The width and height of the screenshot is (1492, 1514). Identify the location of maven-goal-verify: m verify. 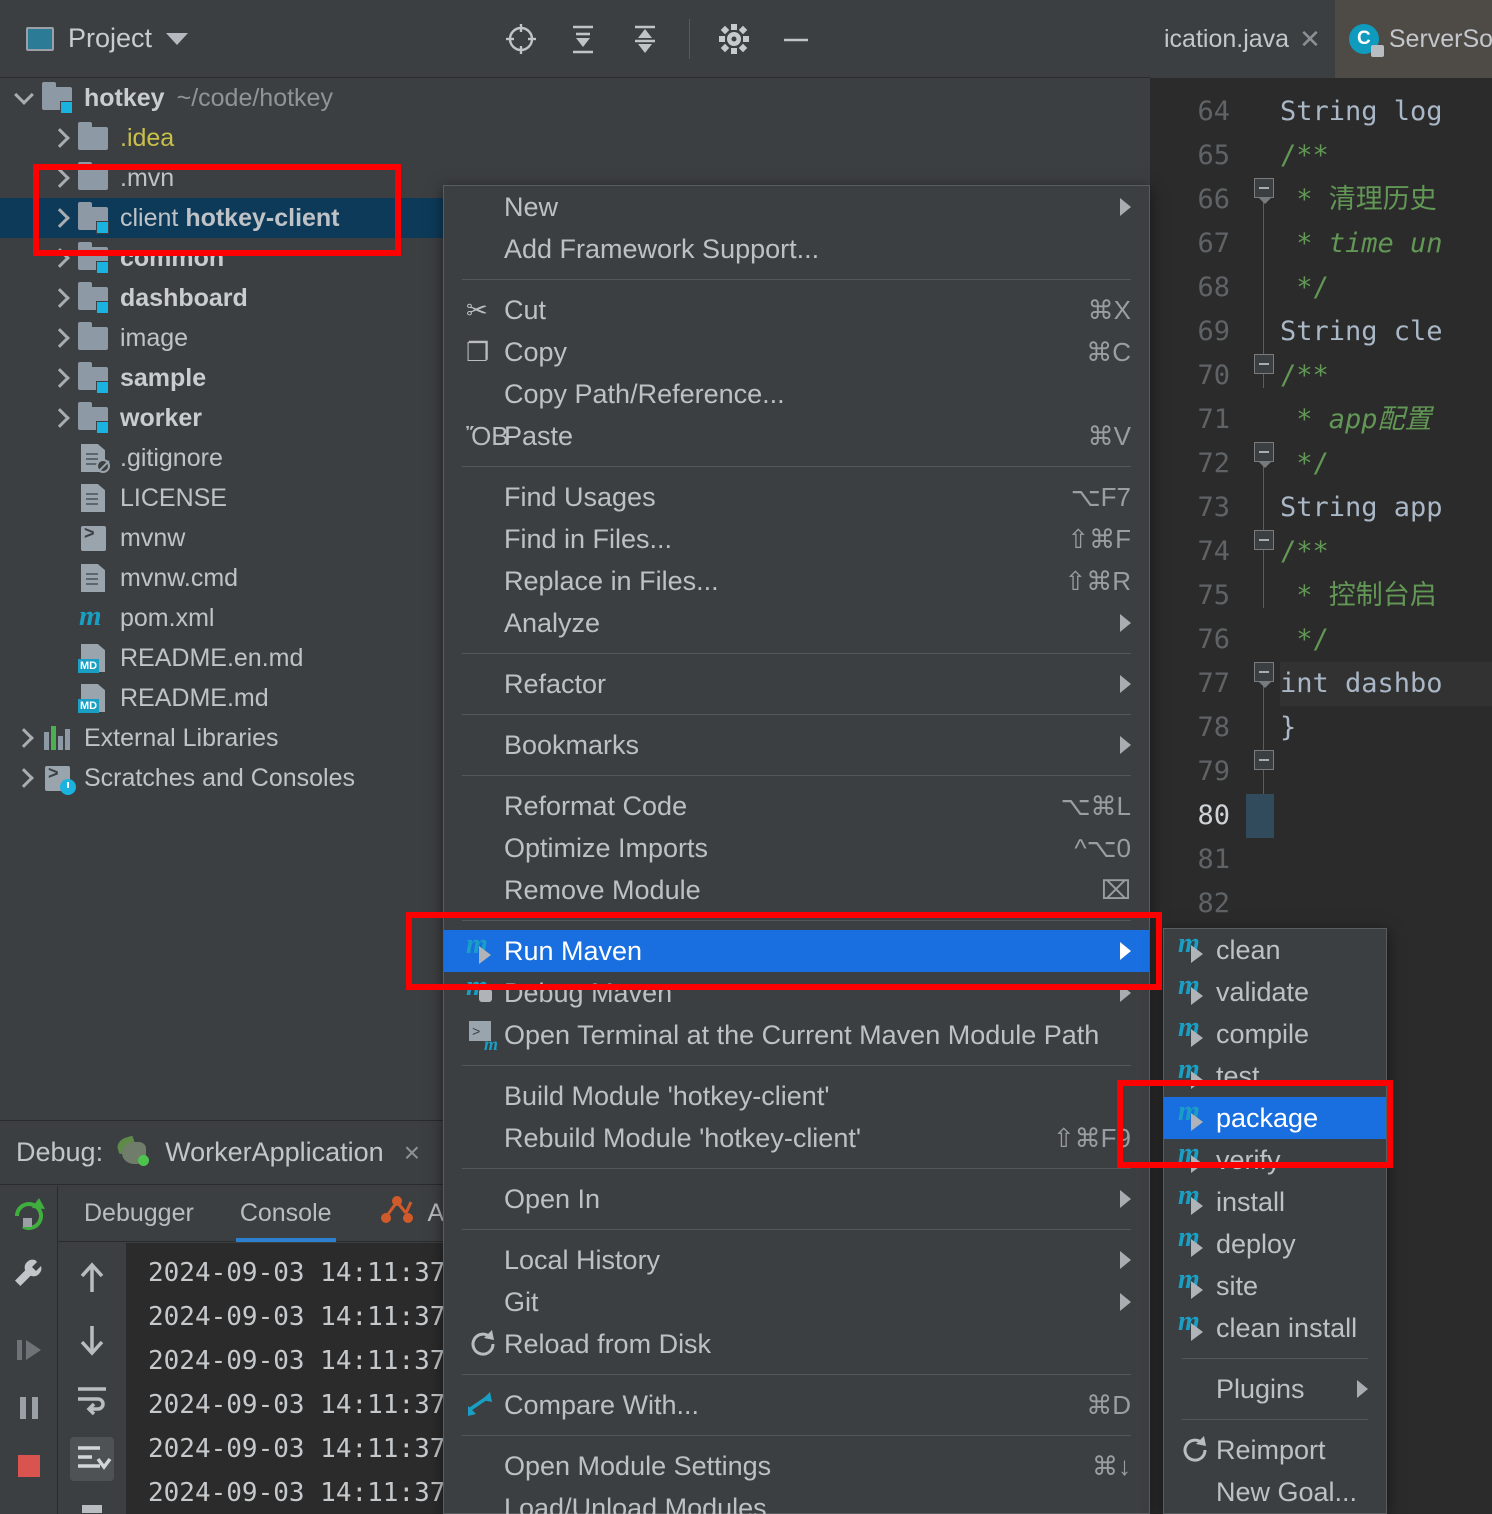
(1275, 1159).